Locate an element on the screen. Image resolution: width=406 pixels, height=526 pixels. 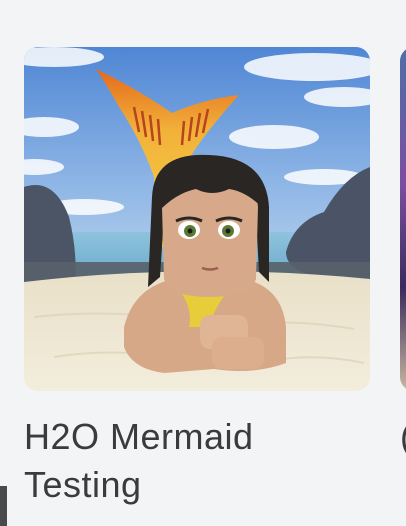
next-experience-card: ( is located at coordinates (403, 282).